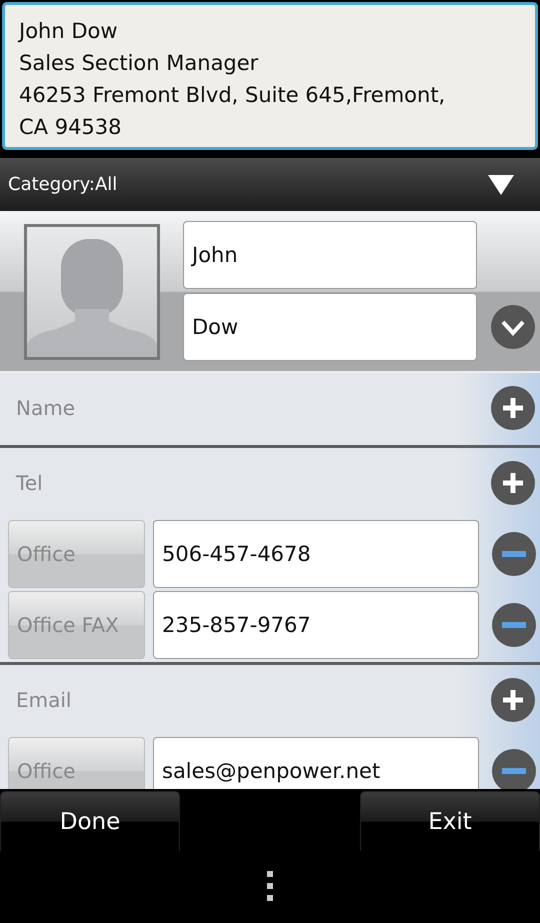  Describe the element at coordinates (330, 327) in the screenshot. I see `name-input-field: Dow` at that location.